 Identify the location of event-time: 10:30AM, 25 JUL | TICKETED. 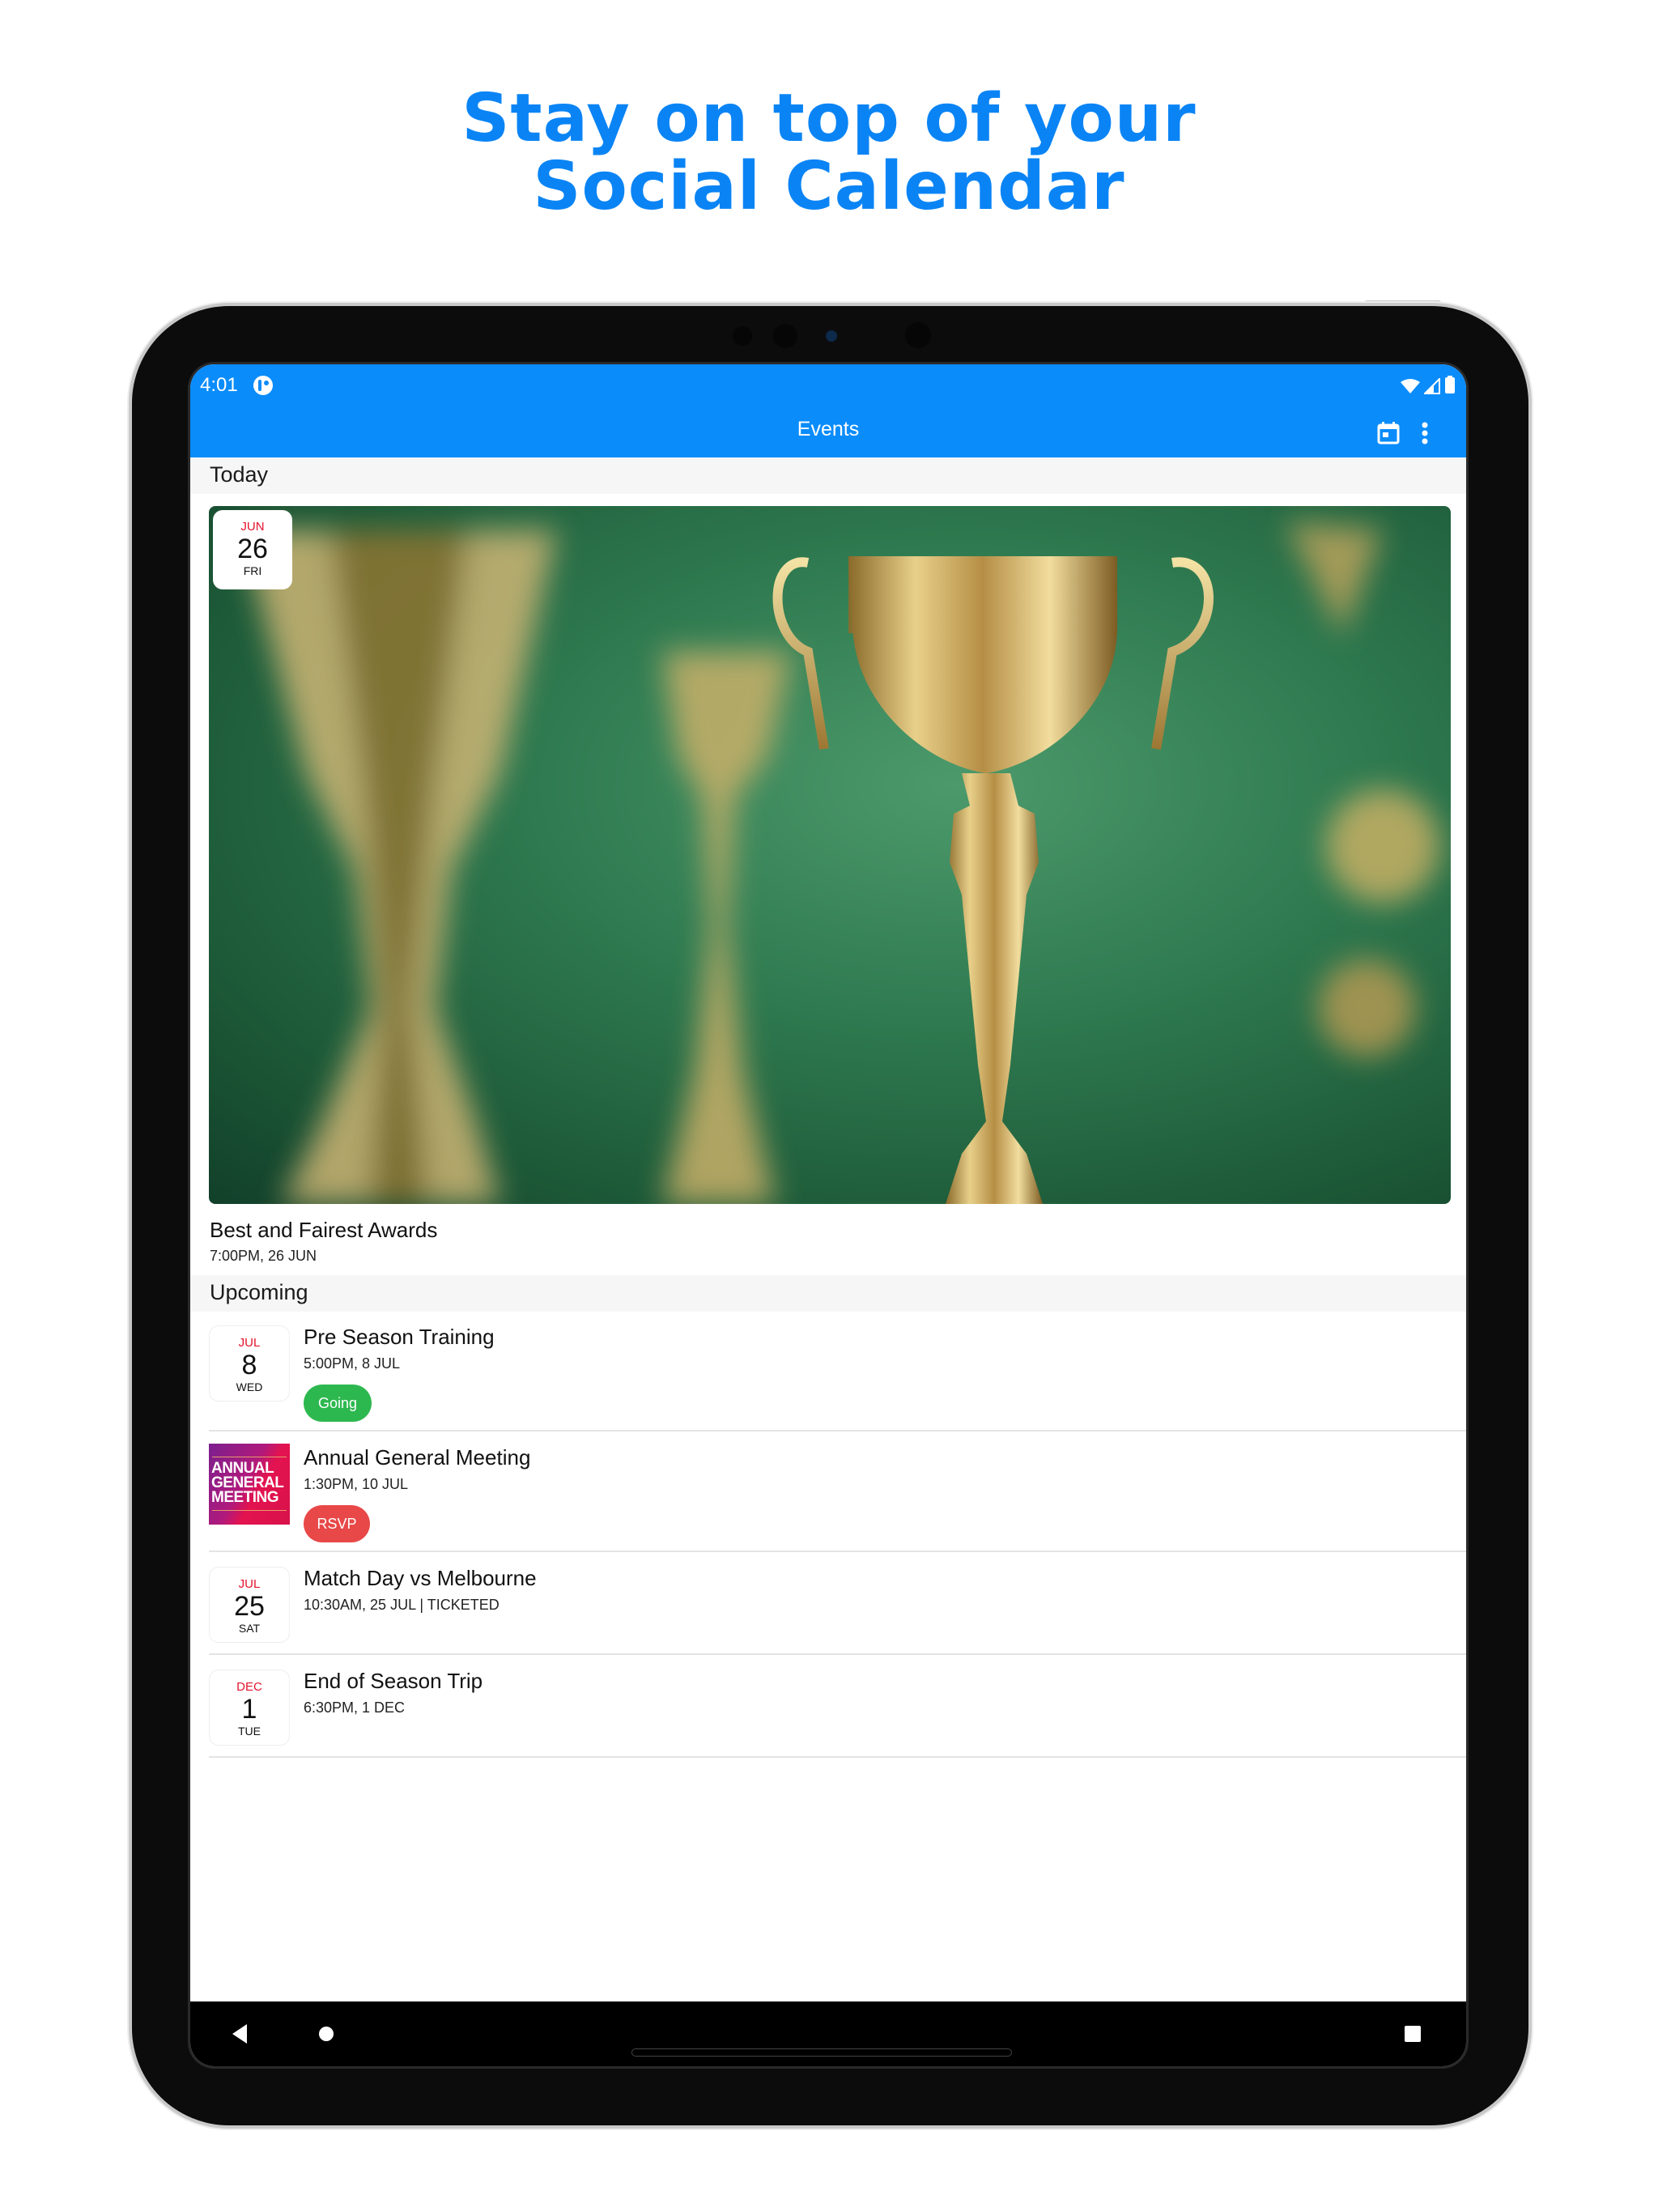
(402, 1605).